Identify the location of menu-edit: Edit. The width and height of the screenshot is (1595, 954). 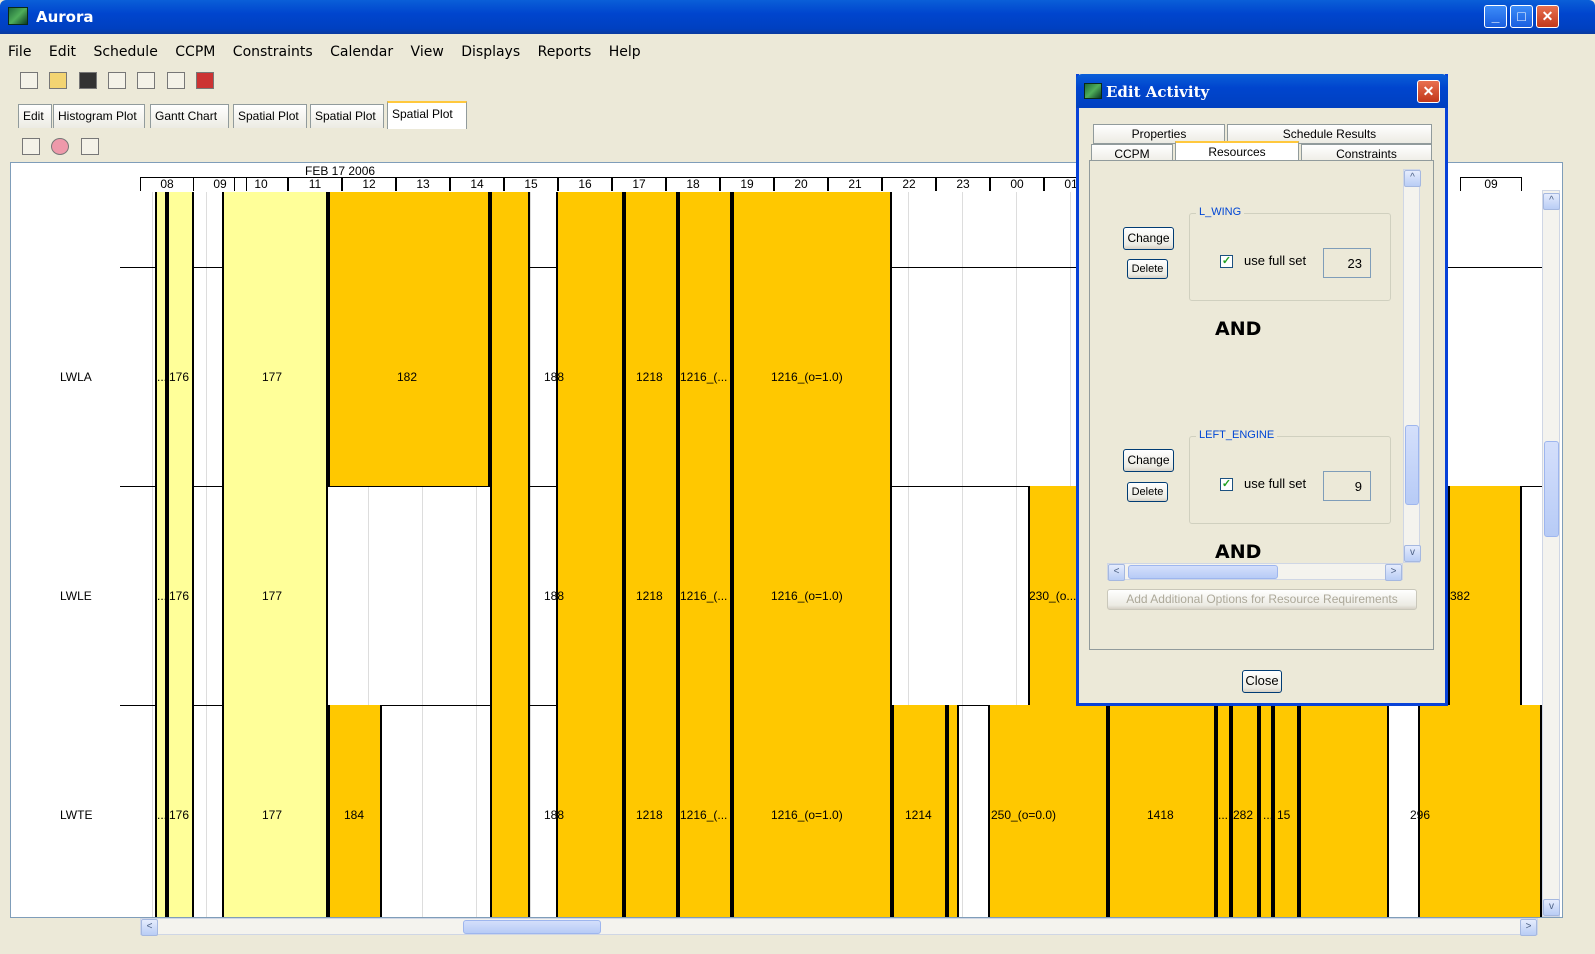
(62, 52).